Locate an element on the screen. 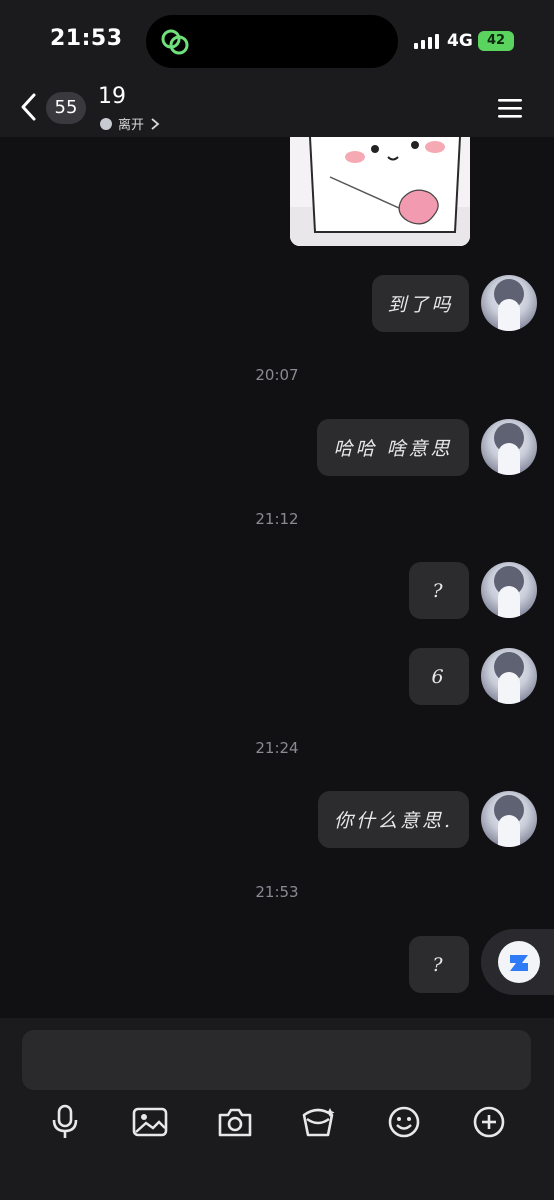 The image size is (554, 1200). status-bar: 21:53 4G 42 is located at coordinates (277, 41).